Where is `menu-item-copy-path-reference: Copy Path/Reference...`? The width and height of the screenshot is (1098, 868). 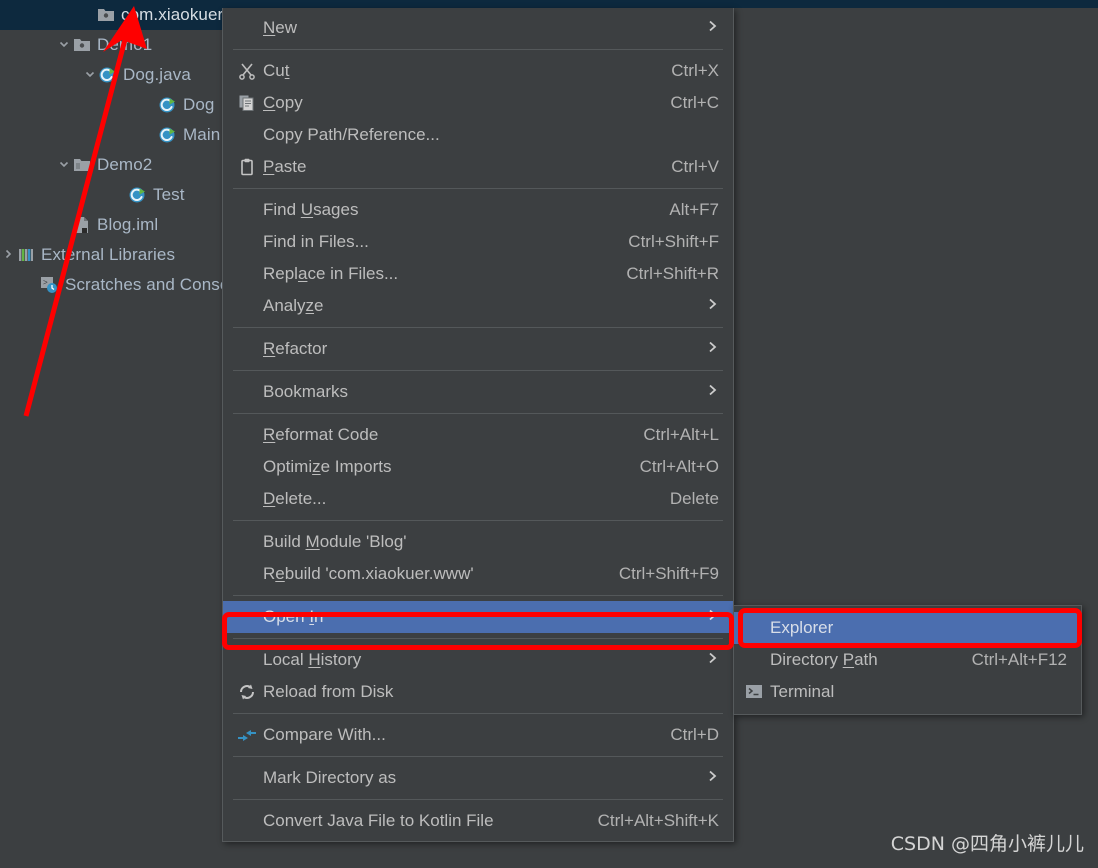
menu-item-copy-path-reference: Copy Path/Reference... is located at coordinates (478, 135).